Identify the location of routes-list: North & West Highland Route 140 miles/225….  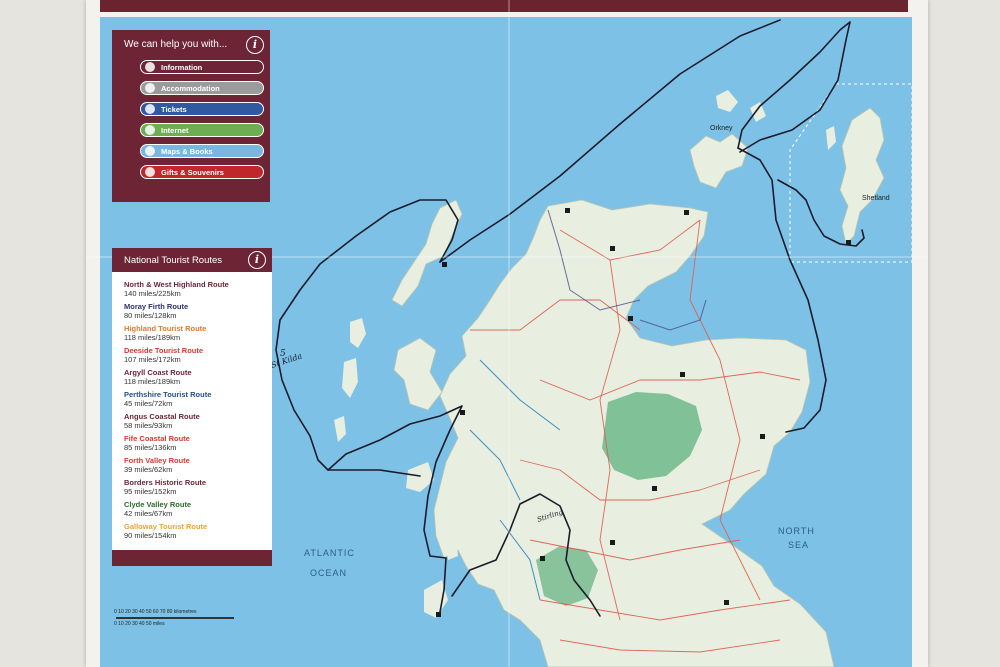
(196, 412).